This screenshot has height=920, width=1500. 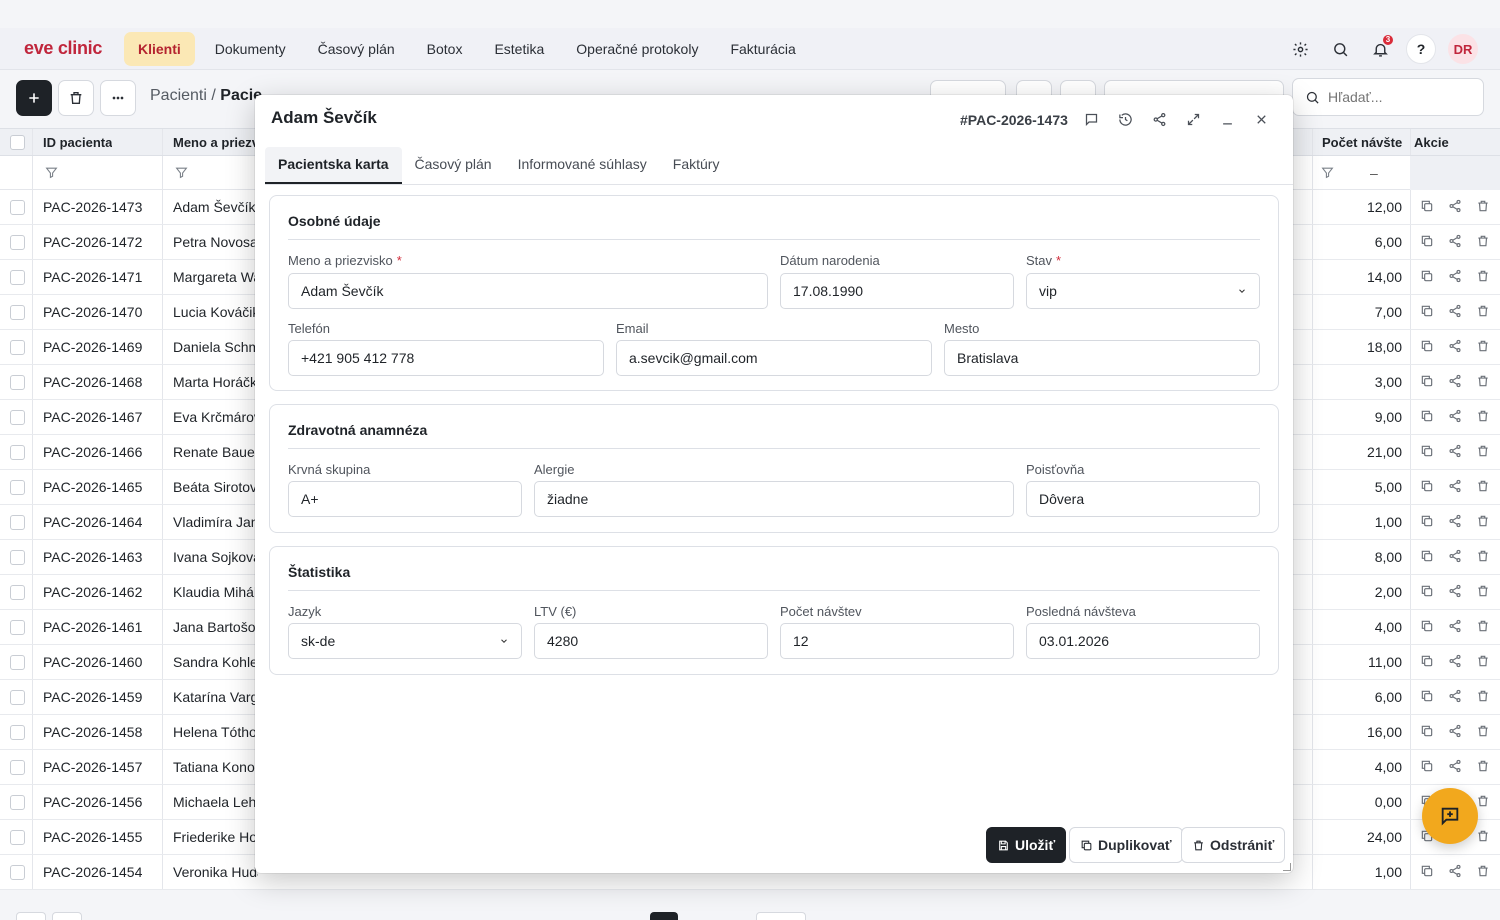 I want to click on add-patient-button, so click(x=34, y=98).